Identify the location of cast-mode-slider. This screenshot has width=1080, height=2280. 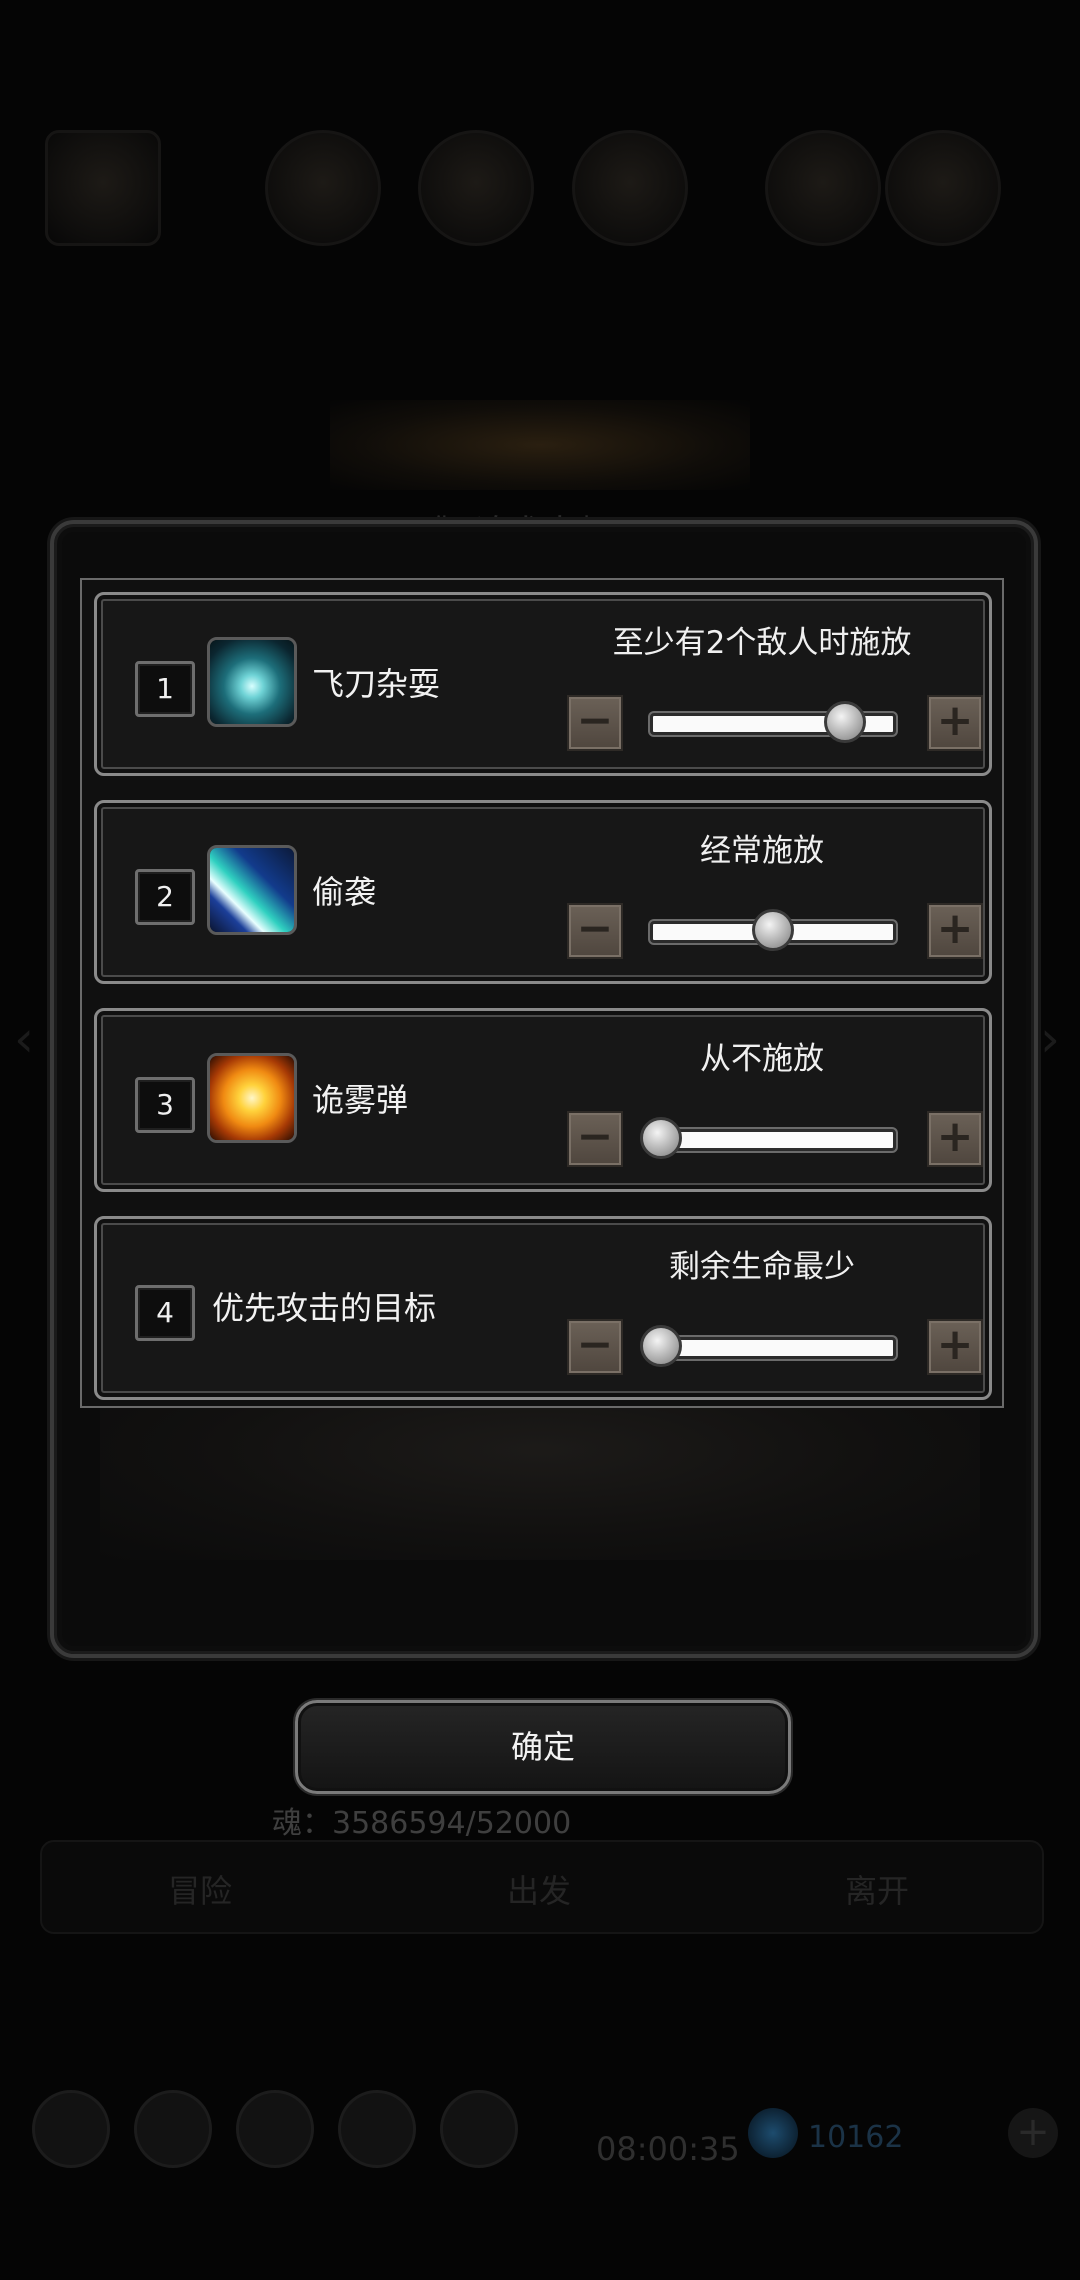
(773, 1140).